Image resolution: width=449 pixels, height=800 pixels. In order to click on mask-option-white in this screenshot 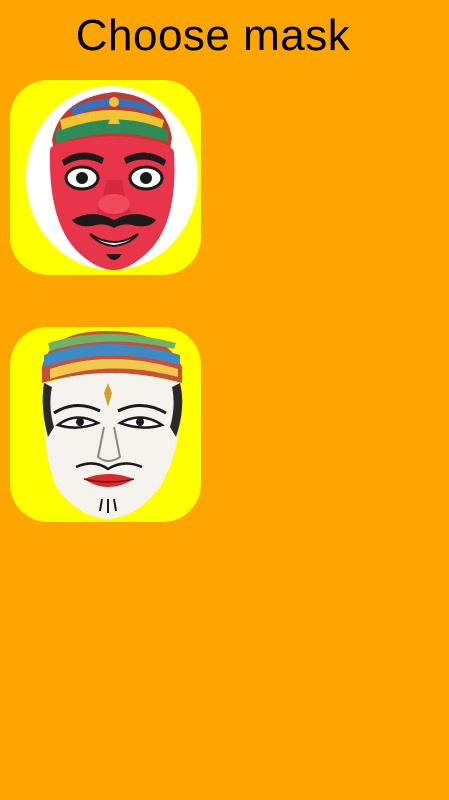, I will do `click(105, 424)`.